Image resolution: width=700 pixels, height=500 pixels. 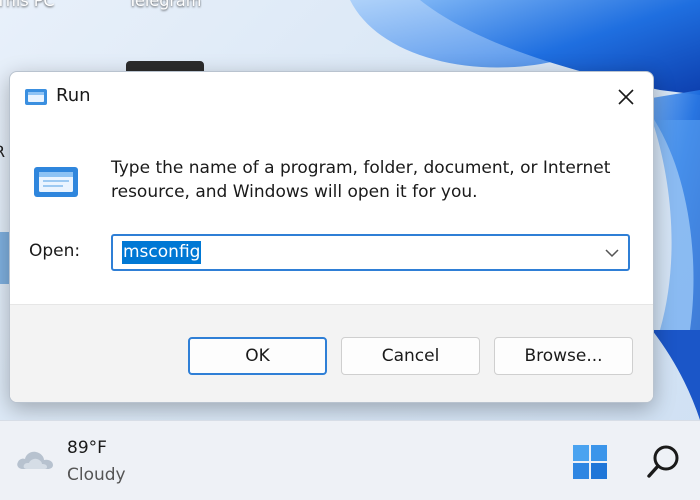 I want to click on title-bar: Run, so click(x=331, y=97).